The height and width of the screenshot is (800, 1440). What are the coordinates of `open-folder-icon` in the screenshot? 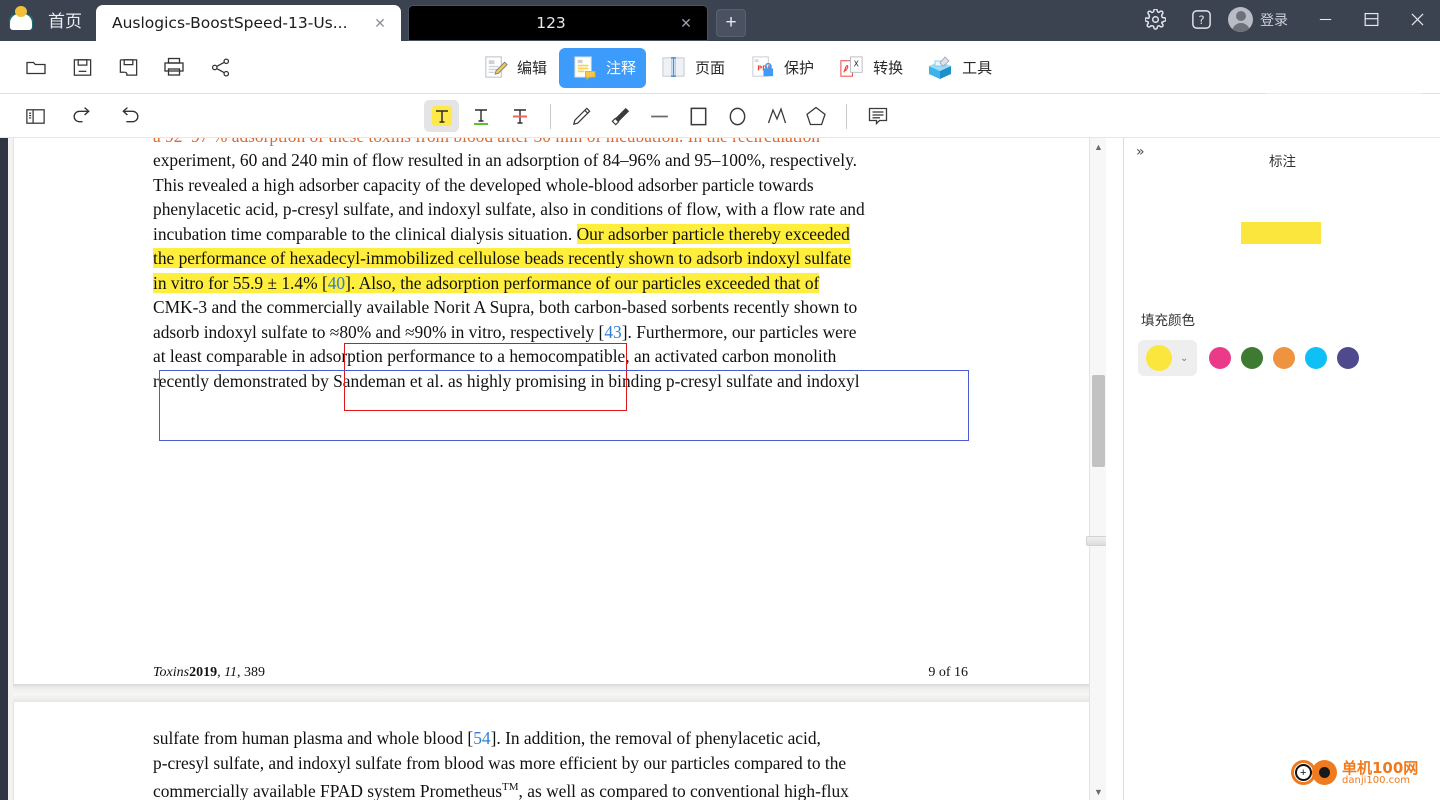 It's located at (36, 67).